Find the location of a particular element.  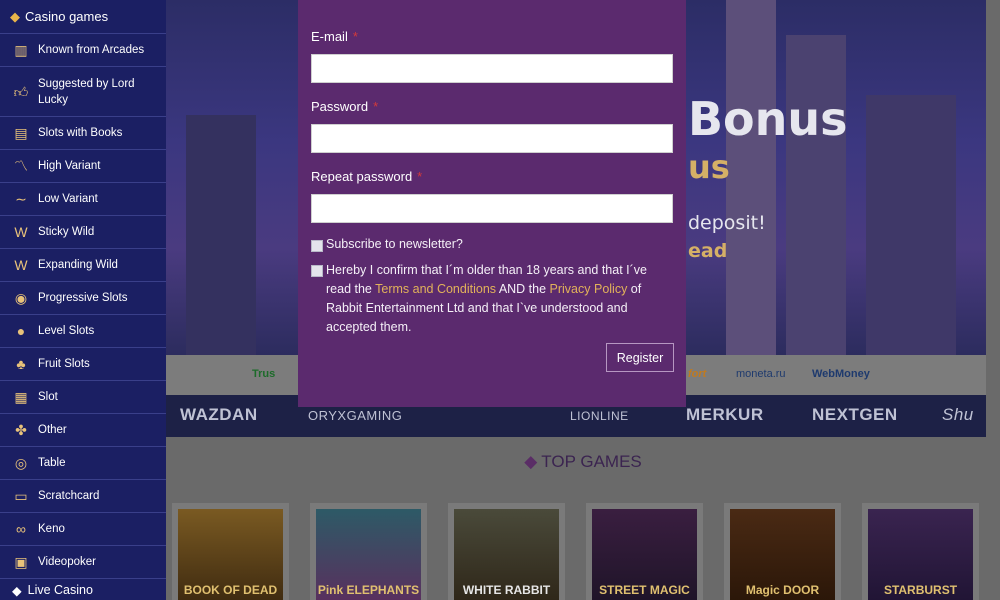

game-thumbnail: BOOK OF DEAD is located at coordinates (230, 554).